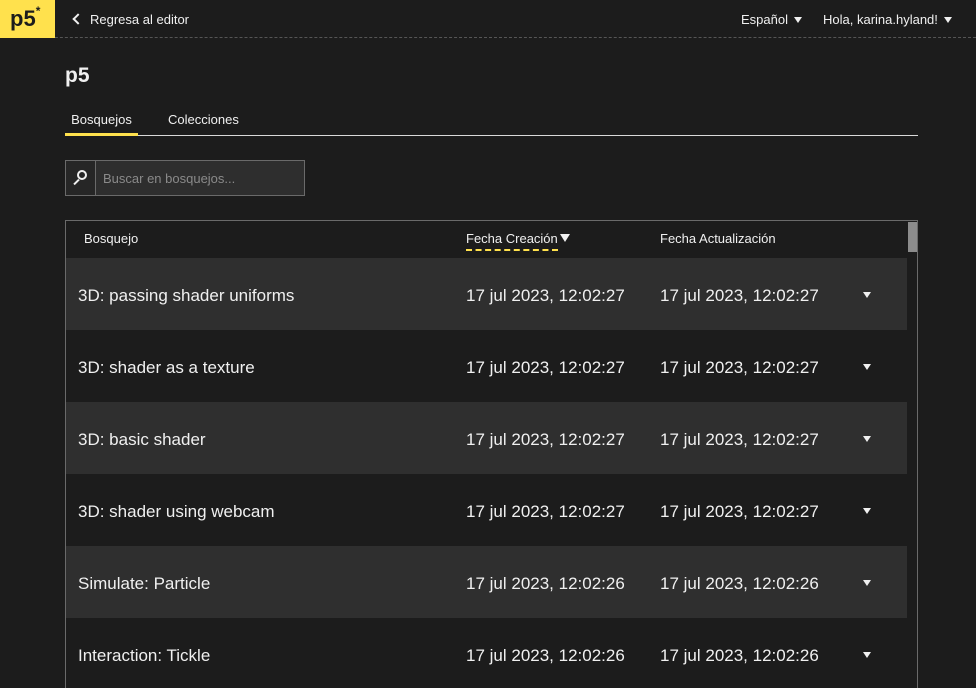 The height and width of the screenshot is (688, 976). I want to click on user-greeting: Hola, karina.hyland!, so click(880, 19).